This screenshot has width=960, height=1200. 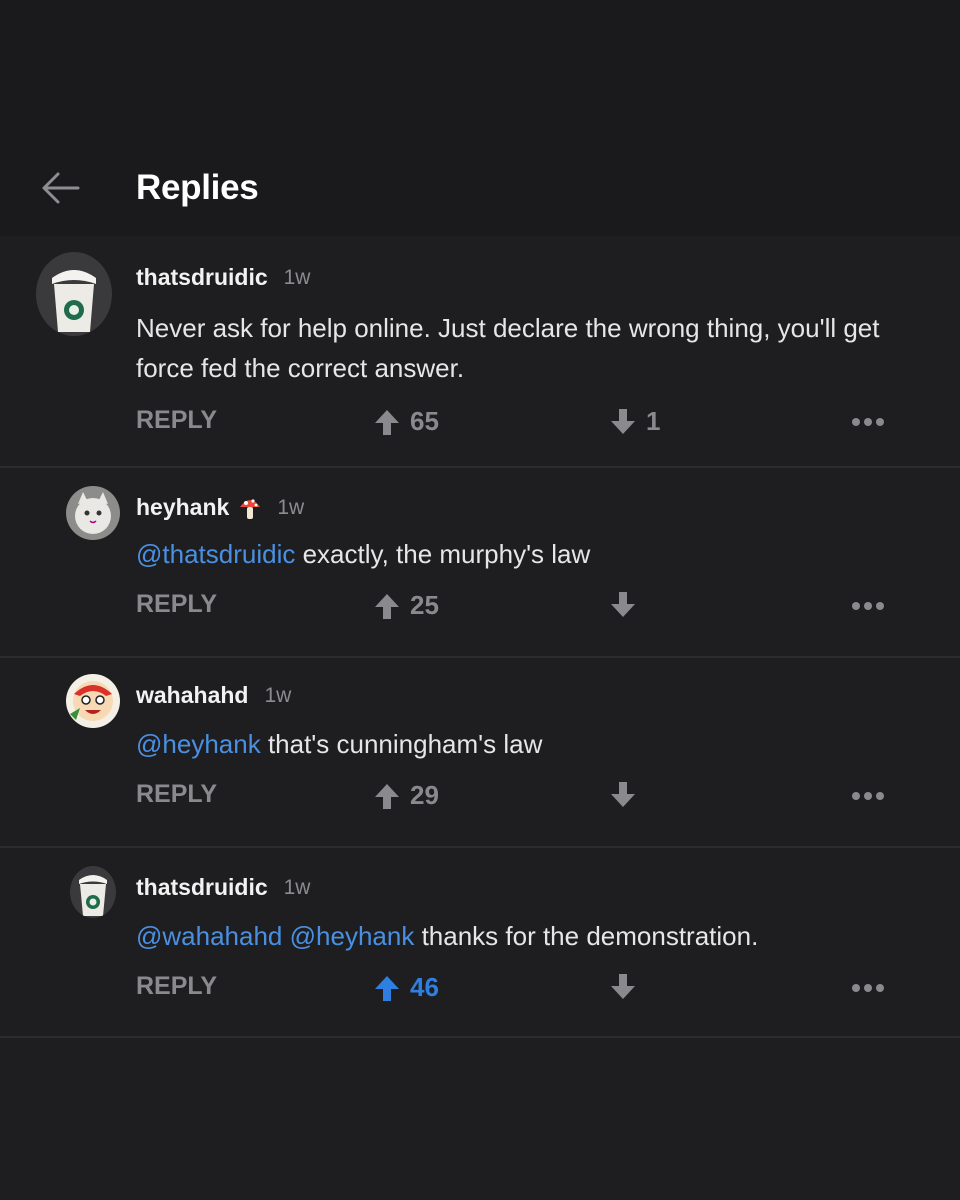 I want to click on back-button, so click(x=60, y=188).